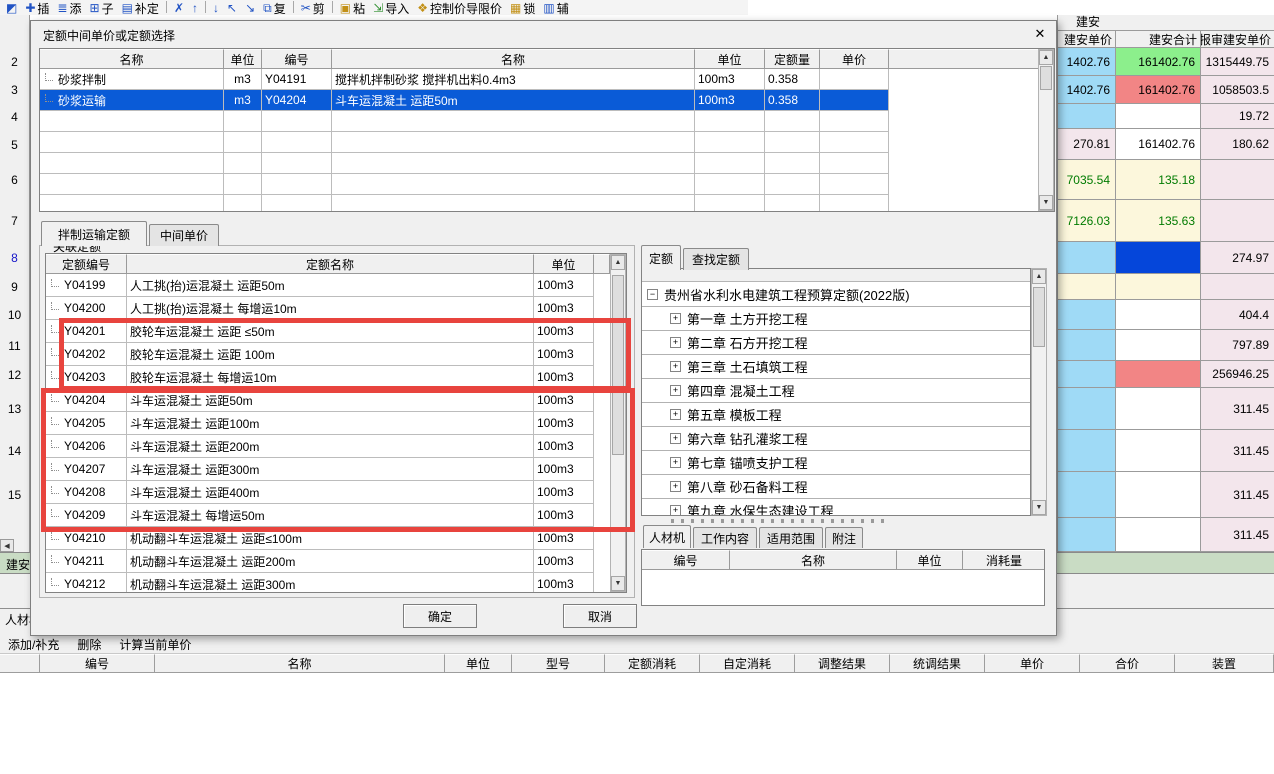 Image resolution: width=1274 pixels, height=774 pixels. I want to click on cancel-button: 取消, so click(600, 616).